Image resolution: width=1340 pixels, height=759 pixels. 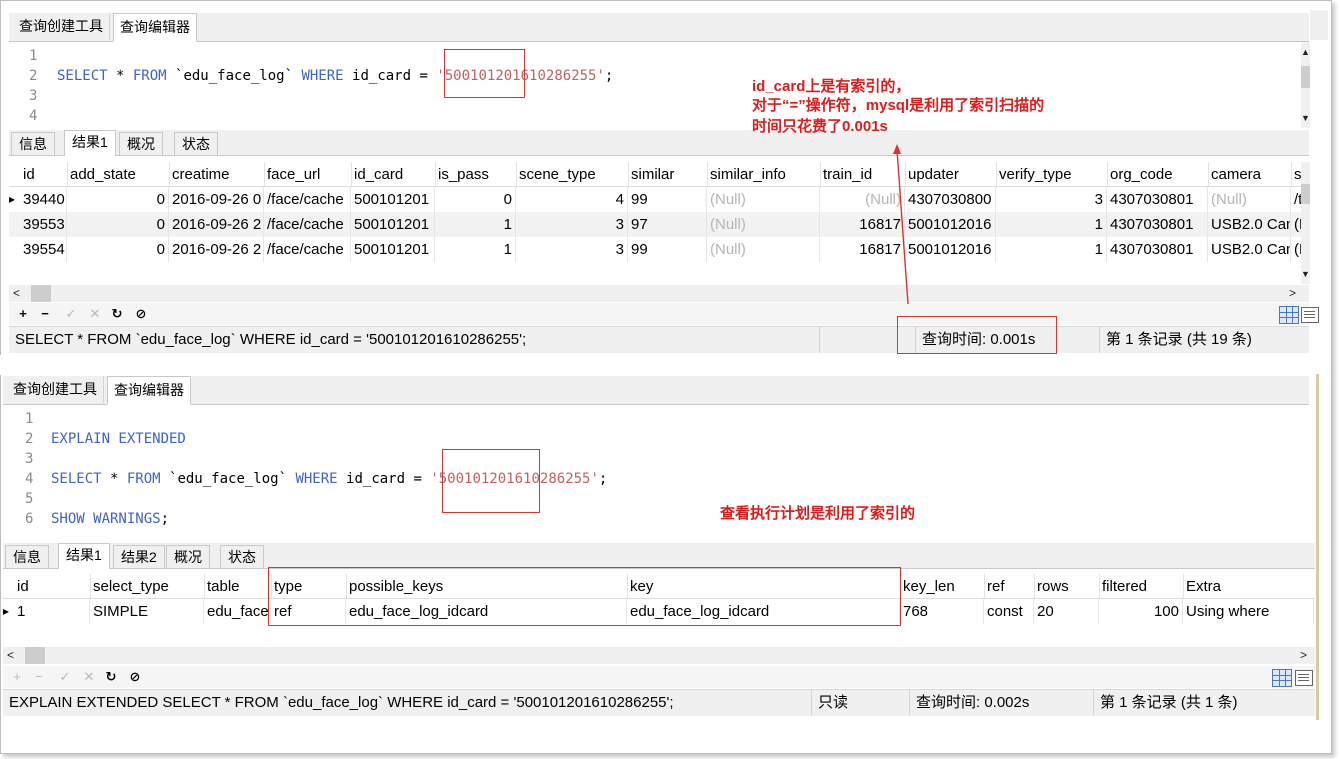 What do you see at coordinates (902, 227) in the screenshot?
I see `annotation-arrow` at bounding box center [902, 227].